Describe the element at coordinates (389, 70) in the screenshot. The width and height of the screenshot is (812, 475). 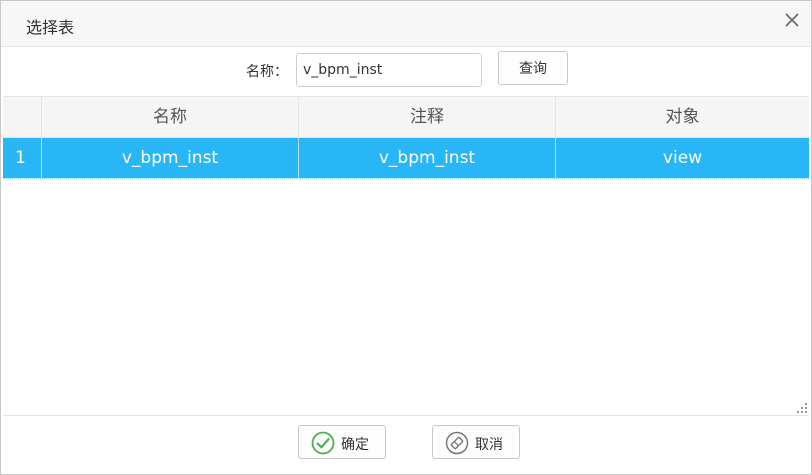
I see `search-input` at that location.